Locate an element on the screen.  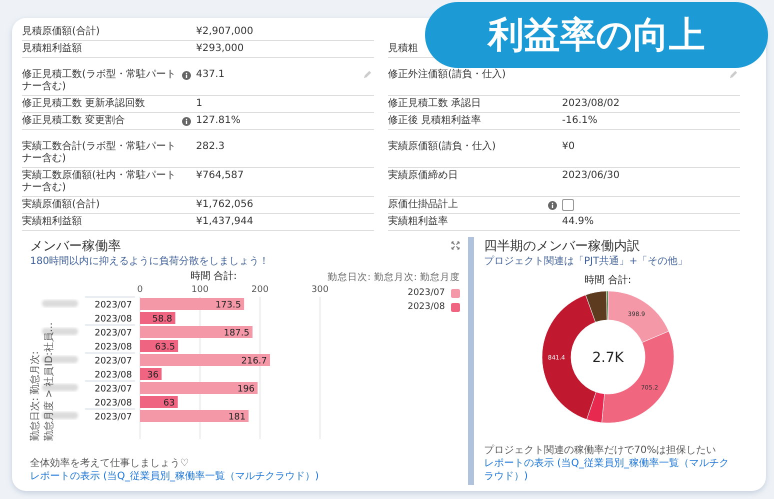
field-label: 実績原価額(請負・仕入) is located at coordinates (442, 147).